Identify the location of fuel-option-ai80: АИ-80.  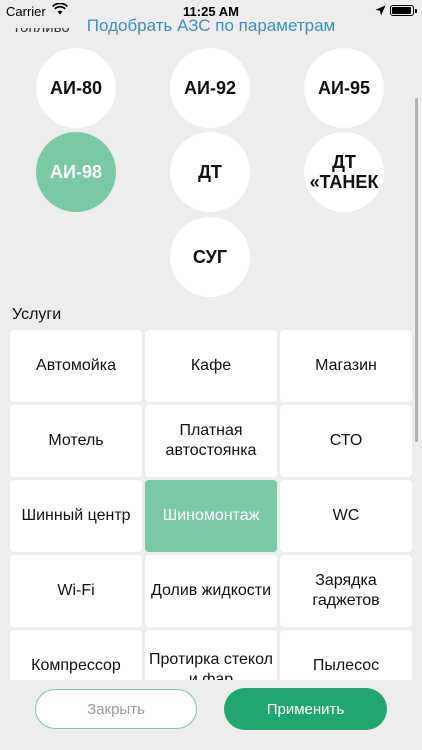
(76, 88).